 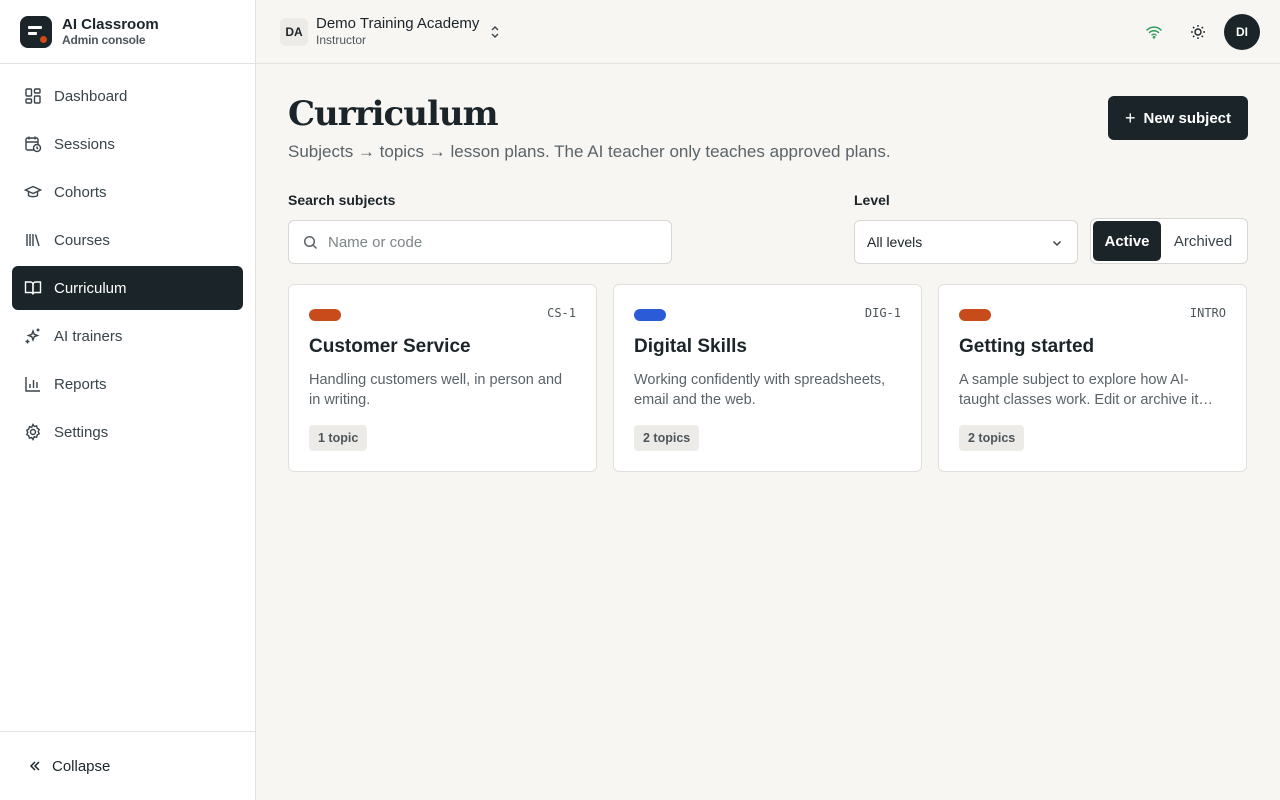 I want to click on sidebar-item-sessions: Sessions, so click(x=127, y=144).